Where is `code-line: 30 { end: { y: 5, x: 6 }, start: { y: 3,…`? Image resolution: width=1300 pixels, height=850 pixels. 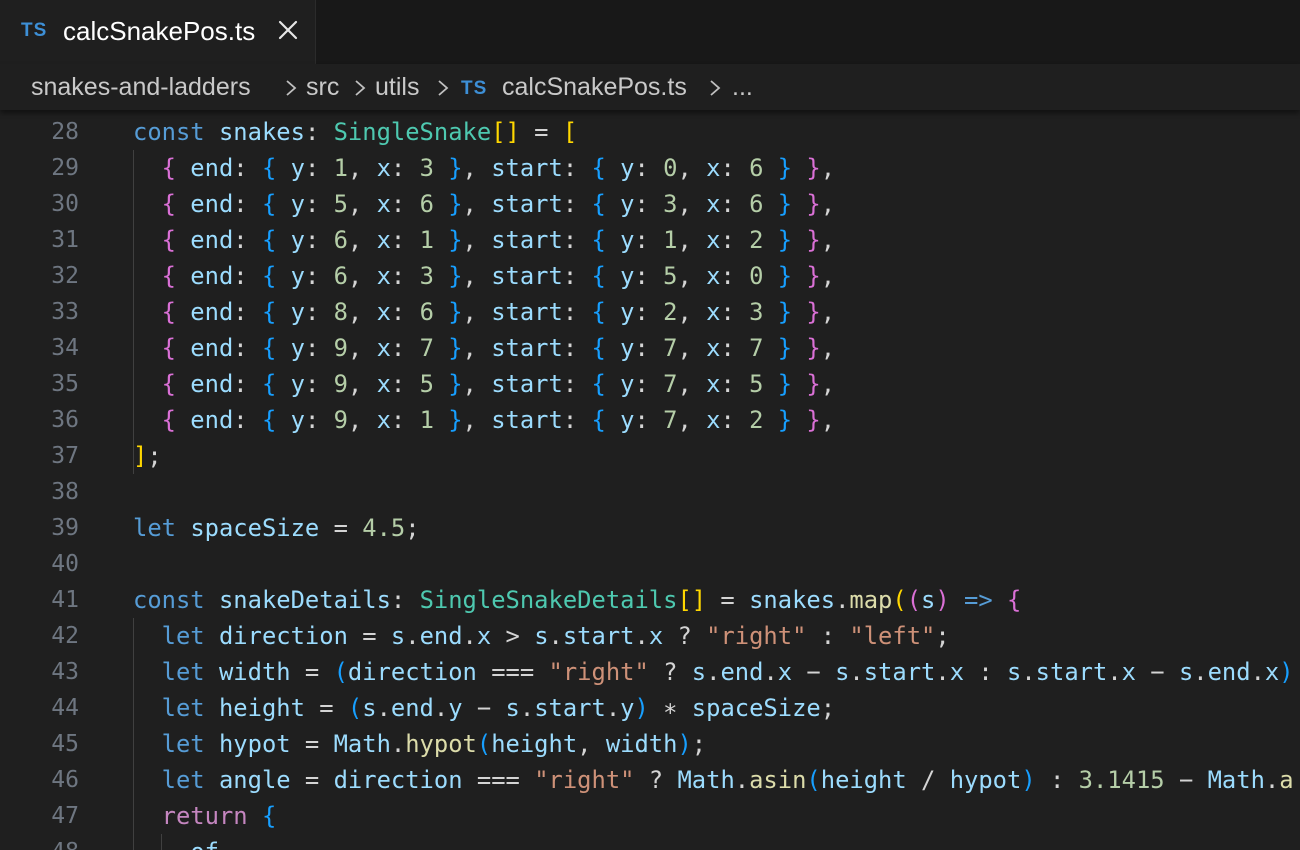 code-line: 30 { end: { y: 5, x: 6 }, start: { y: 3,… is located at coordinates (650, 204).